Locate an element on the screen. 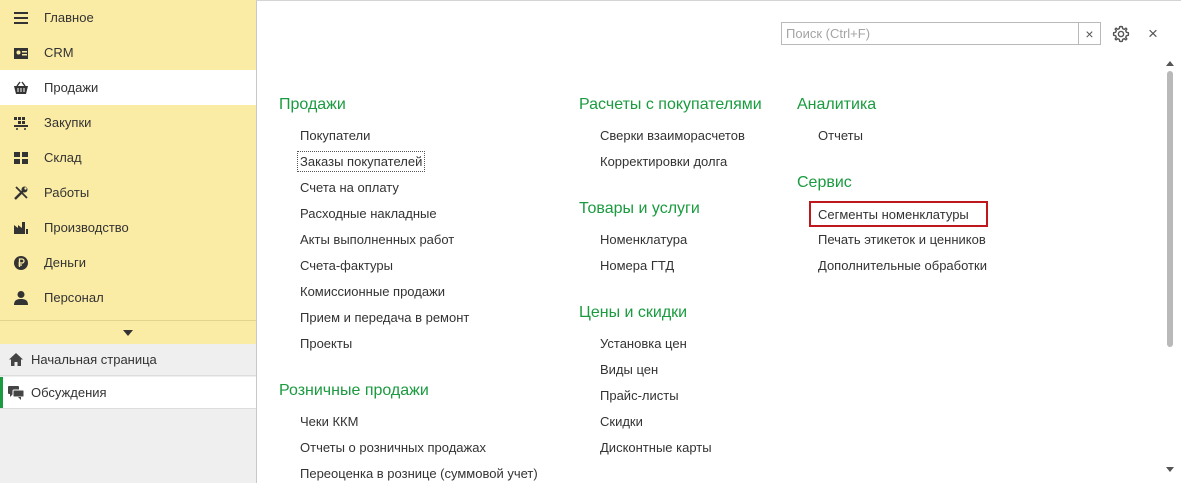  close-icon: × is located at coordinates (1153, 33).